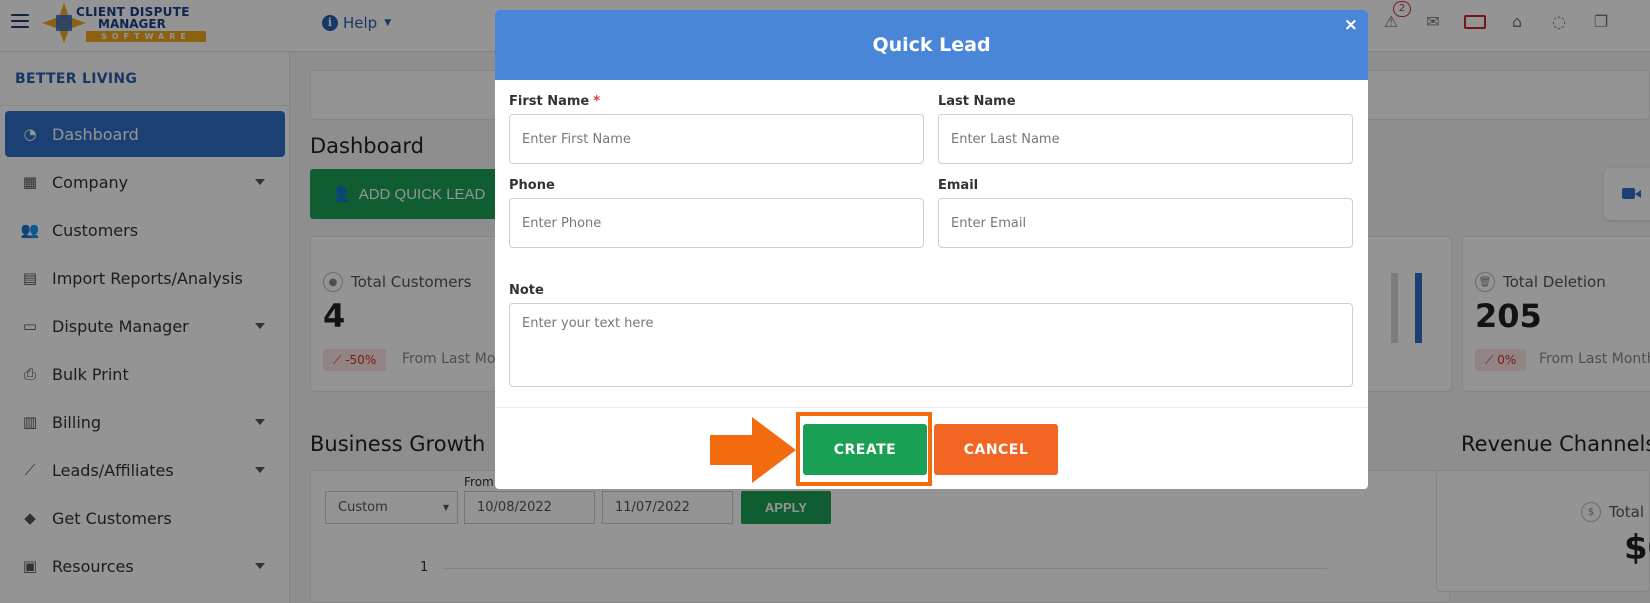 Image resolution: width=1650 pixels, height=603 pixels. I want to click on email-label: Email, so click(958, 185).